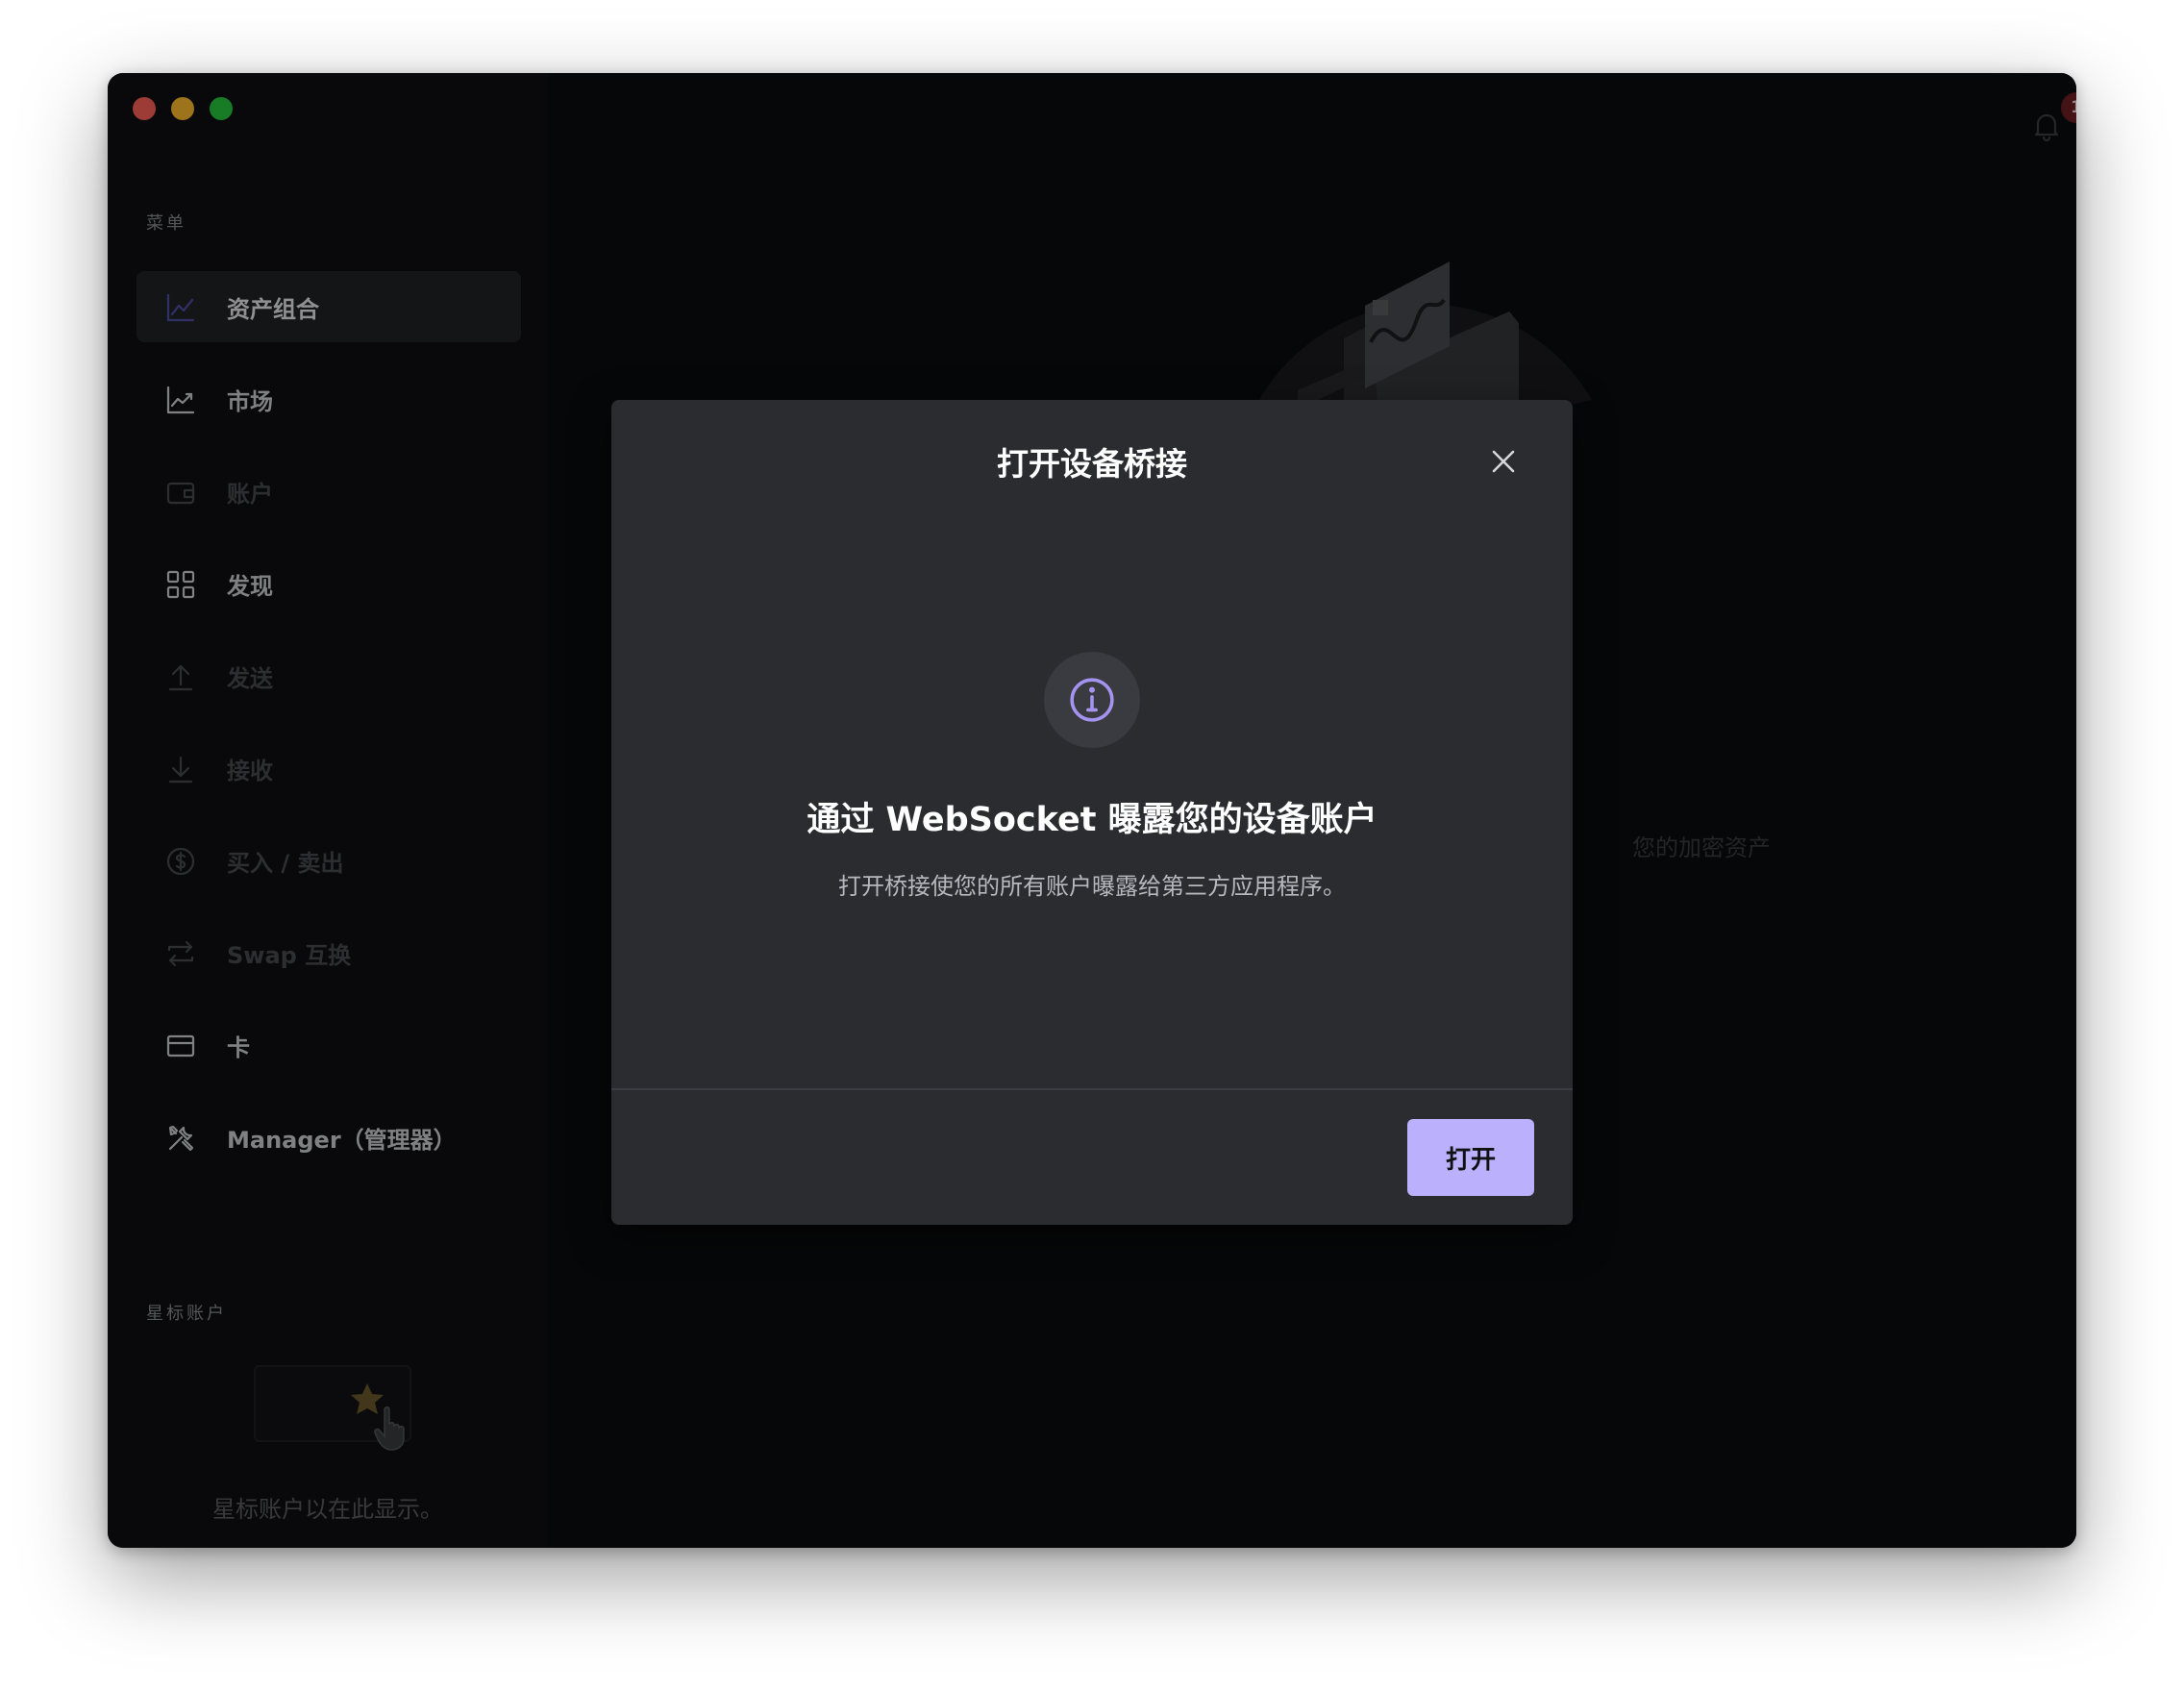 Image resolution: width=2184 pixels, height=1692 pixels. What do you see at coordinates (1092, 1089) in the screenshot?
I see `modal-footer-divider` at bounding box center [1092, 1089].